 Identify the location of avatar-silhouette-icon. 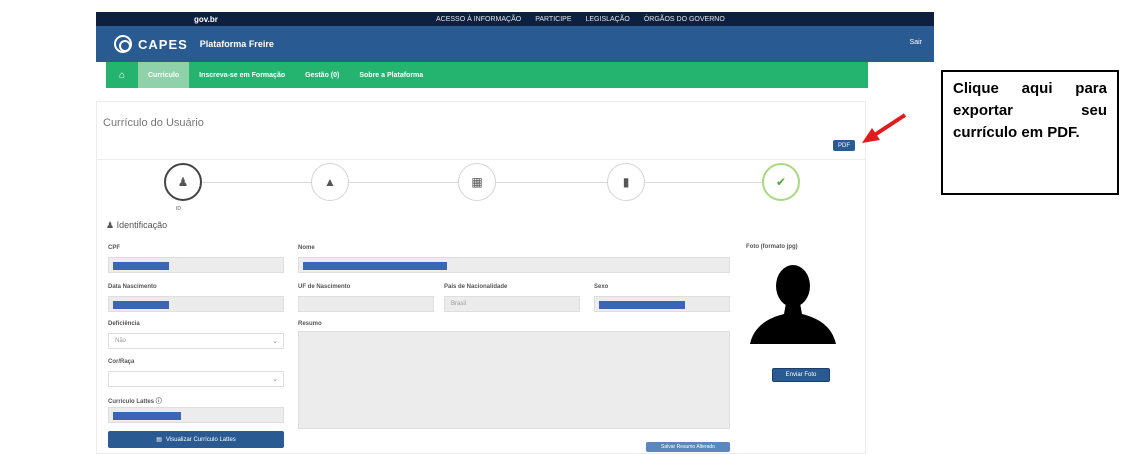
(793, 304).